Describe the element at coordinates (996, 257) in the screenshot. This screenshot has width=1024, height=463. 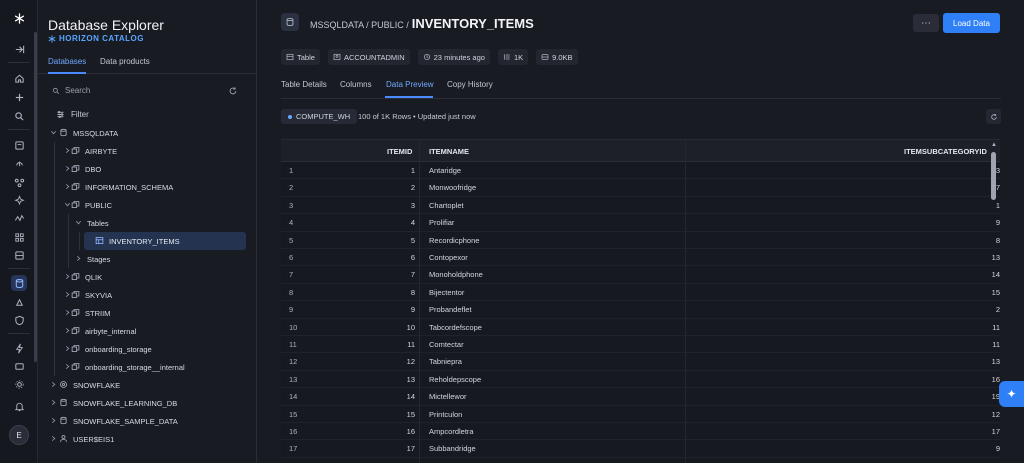
I see `itemsubcategoryid-cell: 13` at that location.